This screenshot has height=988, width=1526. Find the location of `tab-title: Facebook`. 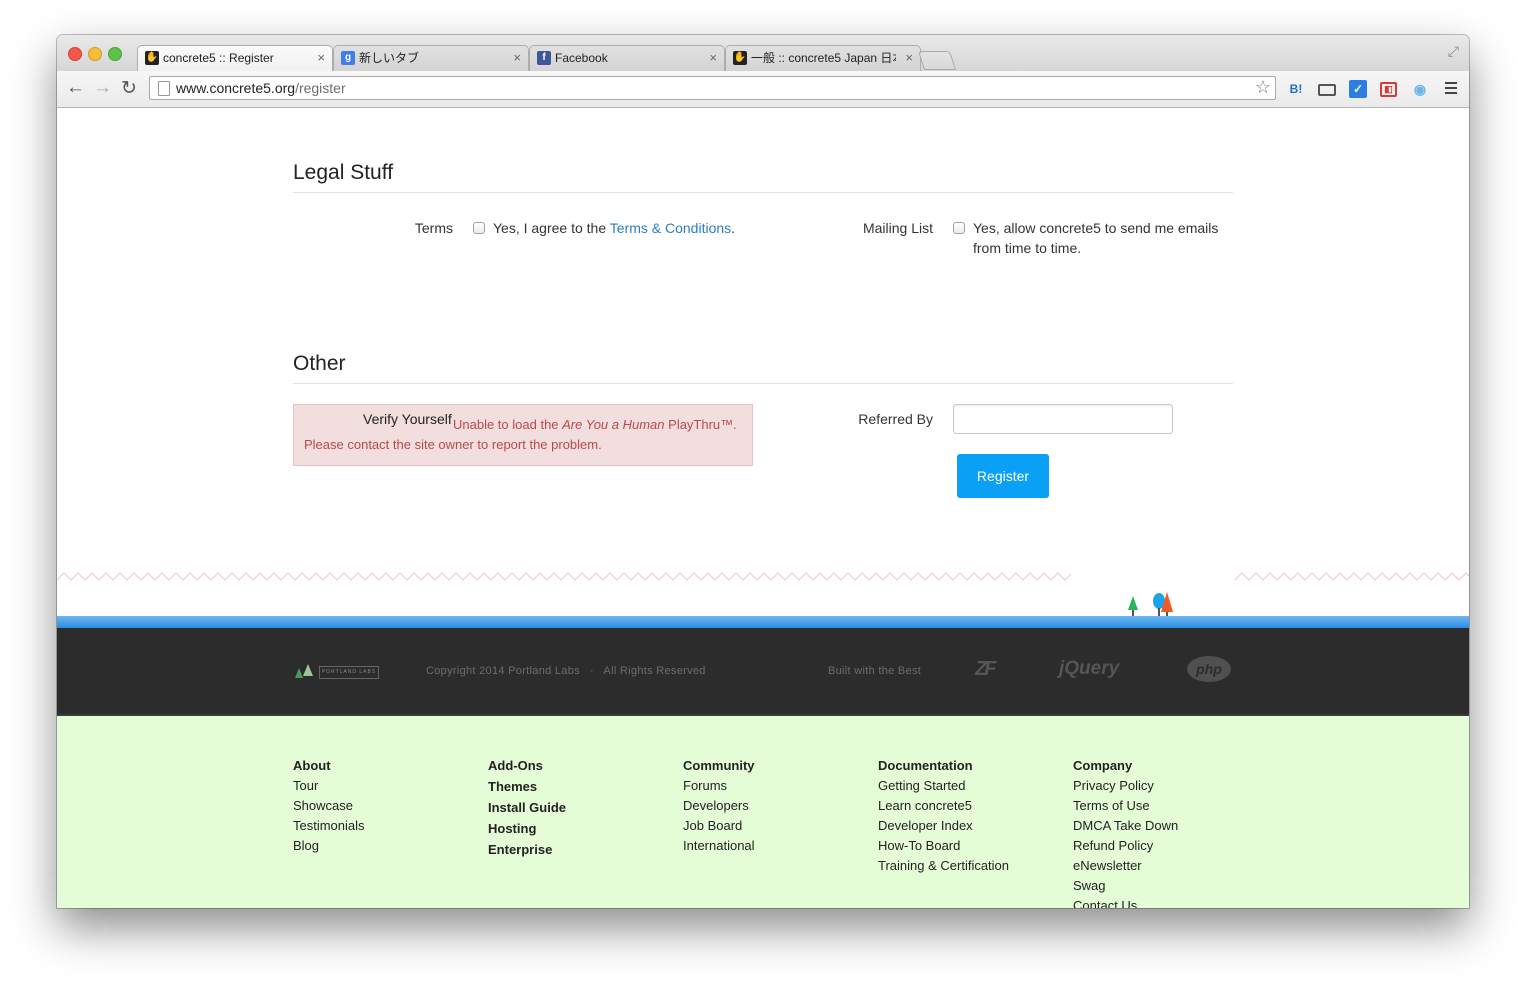

tab-title: Facebook is located at coordinates (581, 58).